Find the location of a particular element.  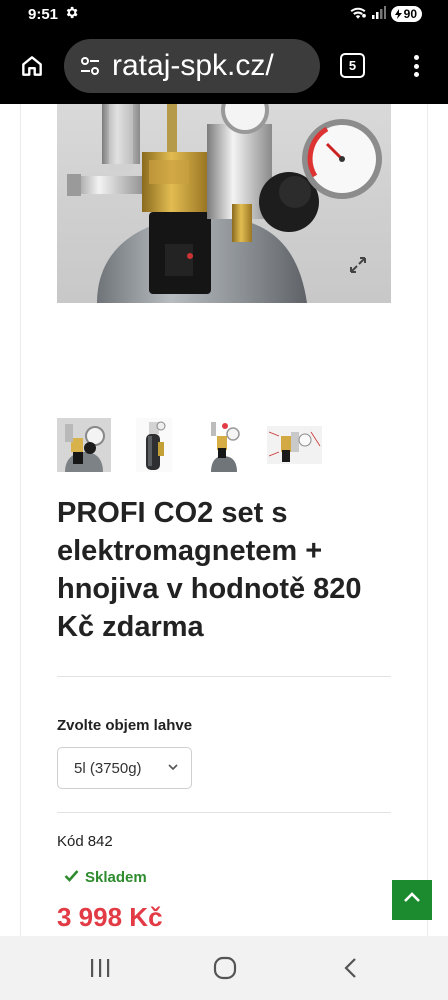

site-settings-icon is located at coordinates (90, 66).